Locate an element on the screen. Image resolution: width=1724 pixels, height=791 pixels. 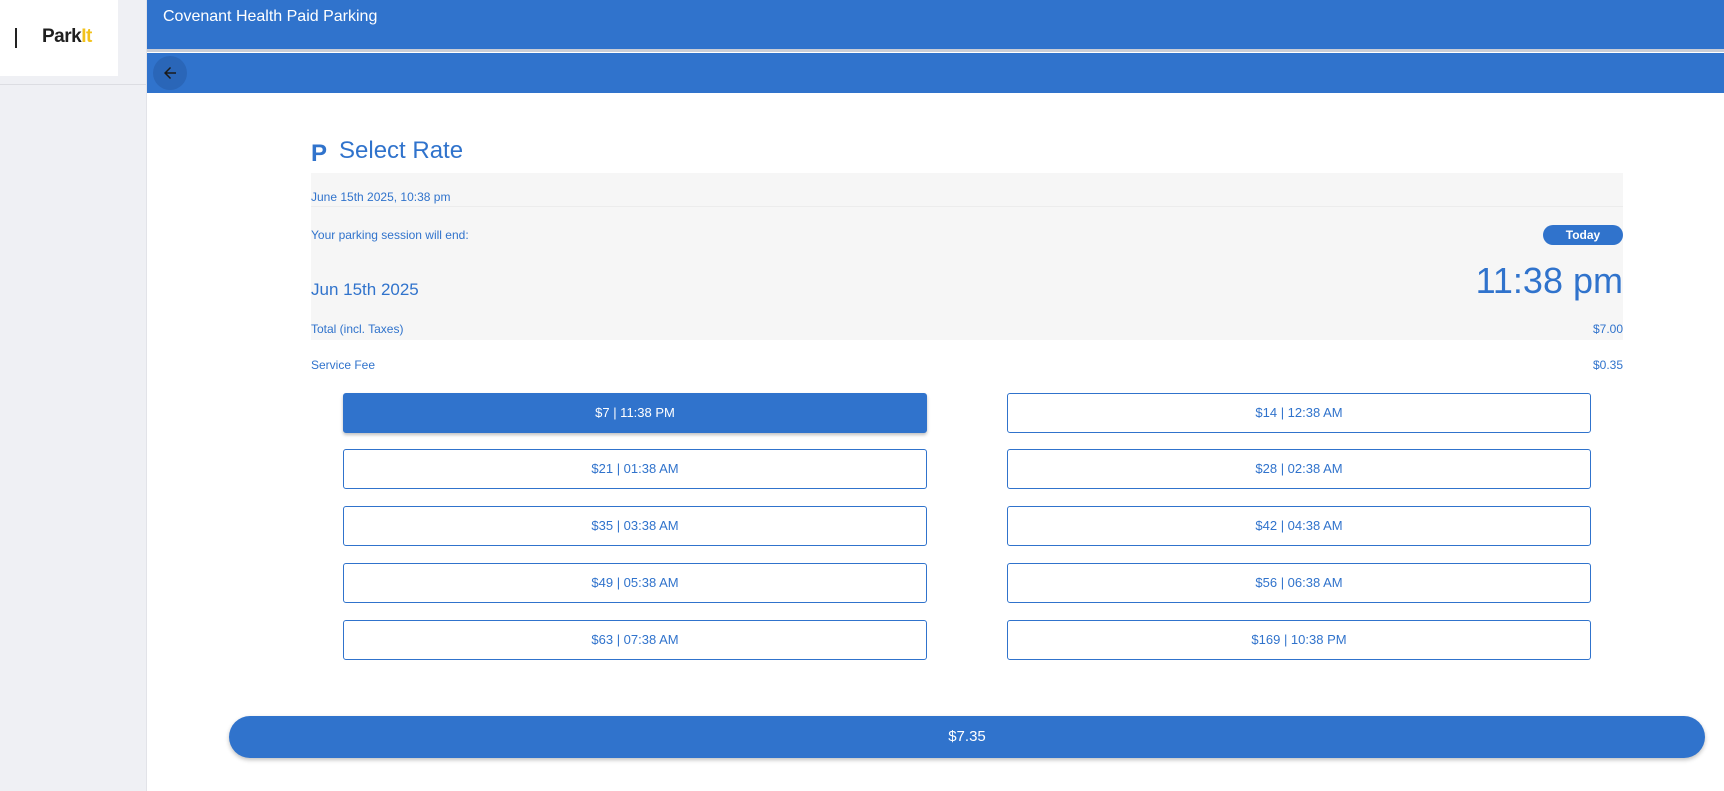
rate-option: $28 | 02:38 AM is located at coordinates (1299, 469).